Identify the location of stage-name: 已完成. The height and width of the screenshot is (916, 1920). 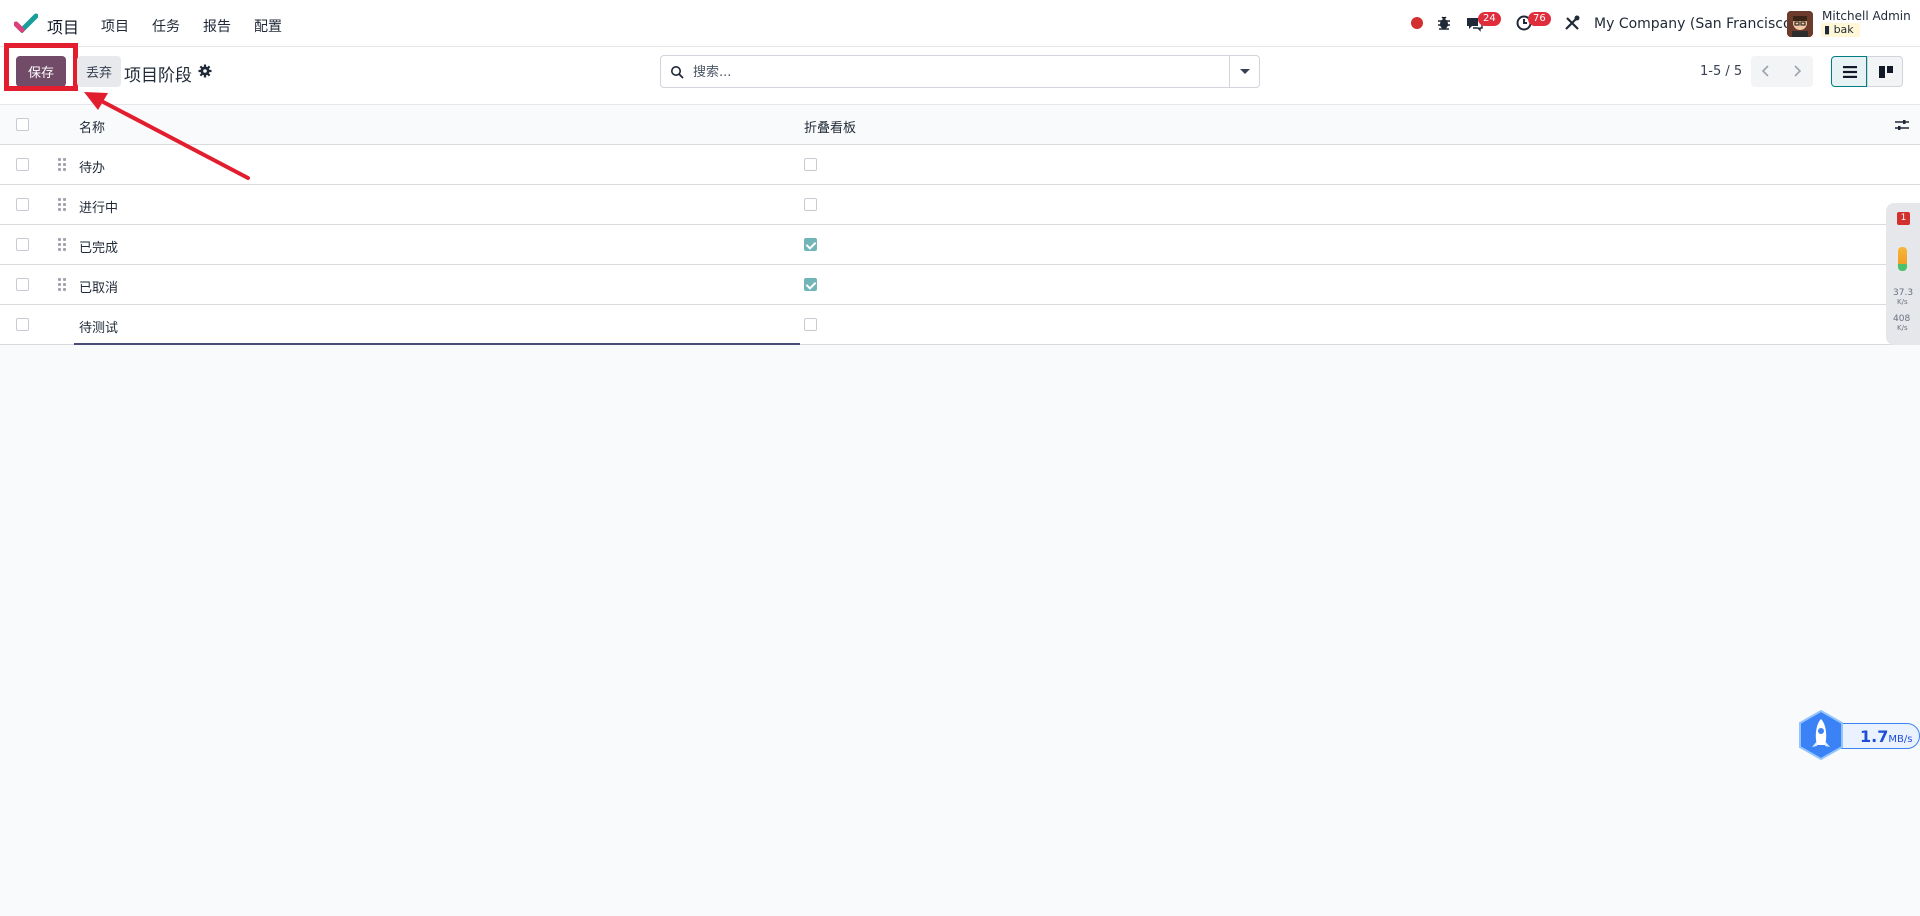
(98, 246).